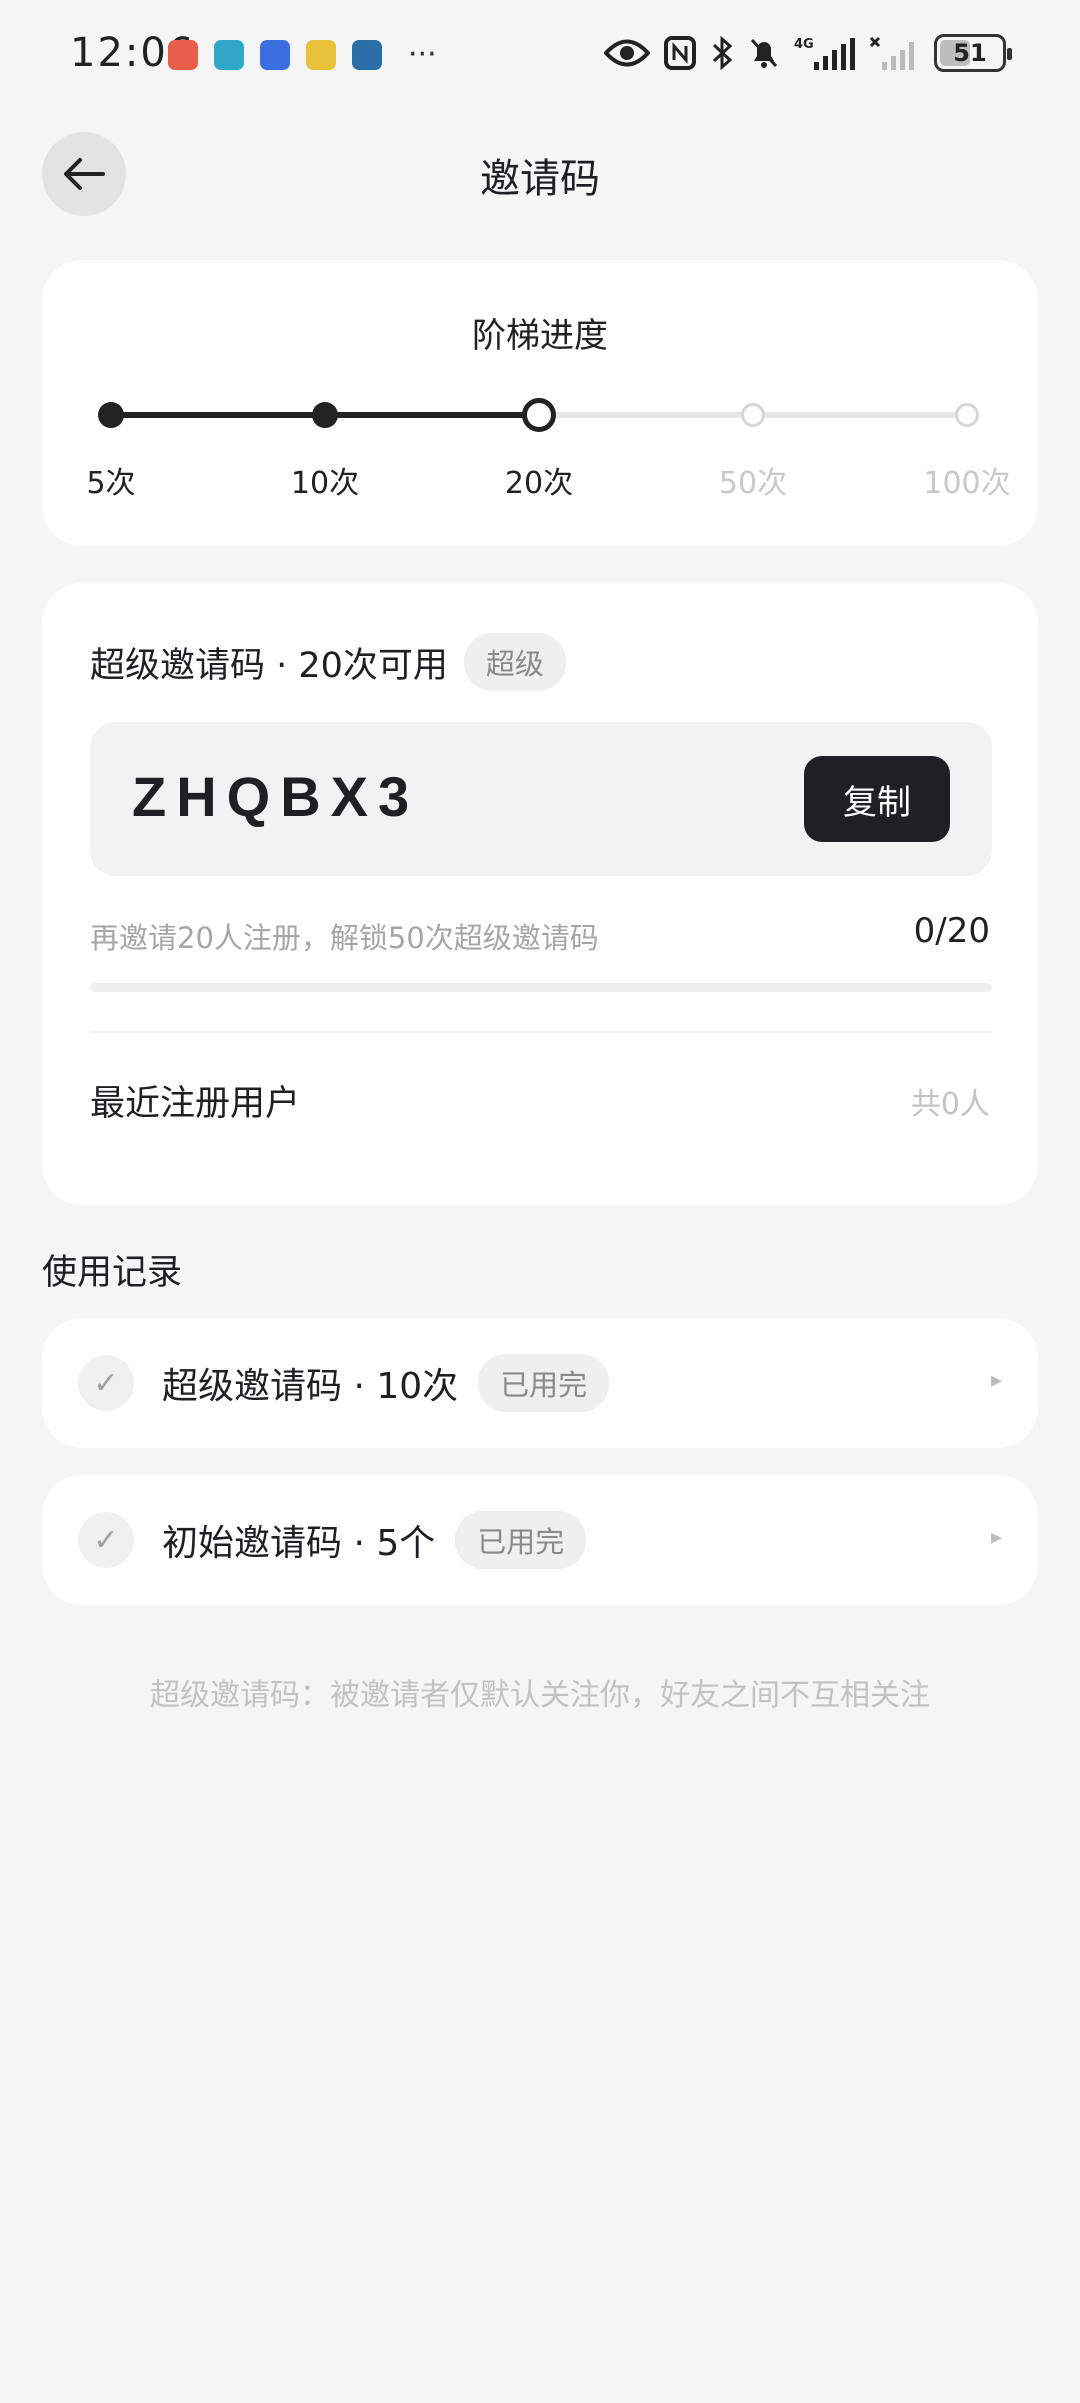  Describe the element at coordinates (183, 55) in the screenshot. I see `red-app-icon` at that location.